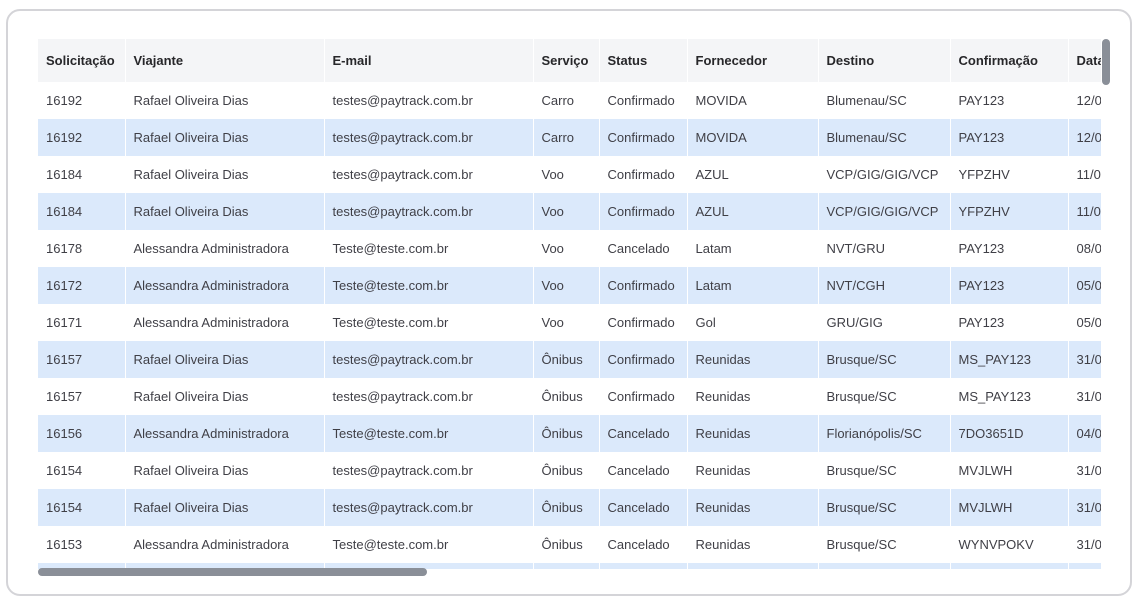 The height and width of the screenshot is (603, 1148). Describe the element at coordinates (64, 100) in the screenshot. I see `cell-solicitacao: 16192` at that location.